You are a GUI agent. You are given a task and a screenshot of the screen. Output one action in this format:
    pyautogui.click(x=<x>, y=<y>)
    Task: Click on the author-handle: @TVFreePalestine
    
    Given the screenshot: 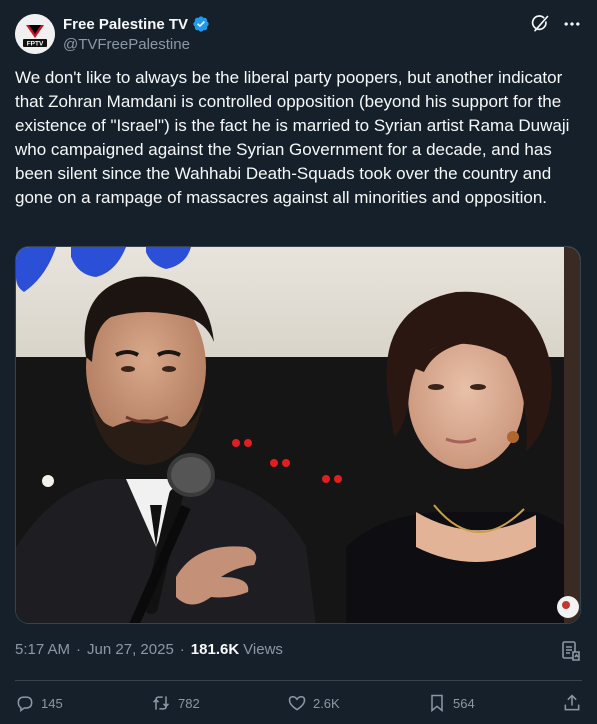 What is the action you would take?
    pyautogui.click(x=136, y=44)
    